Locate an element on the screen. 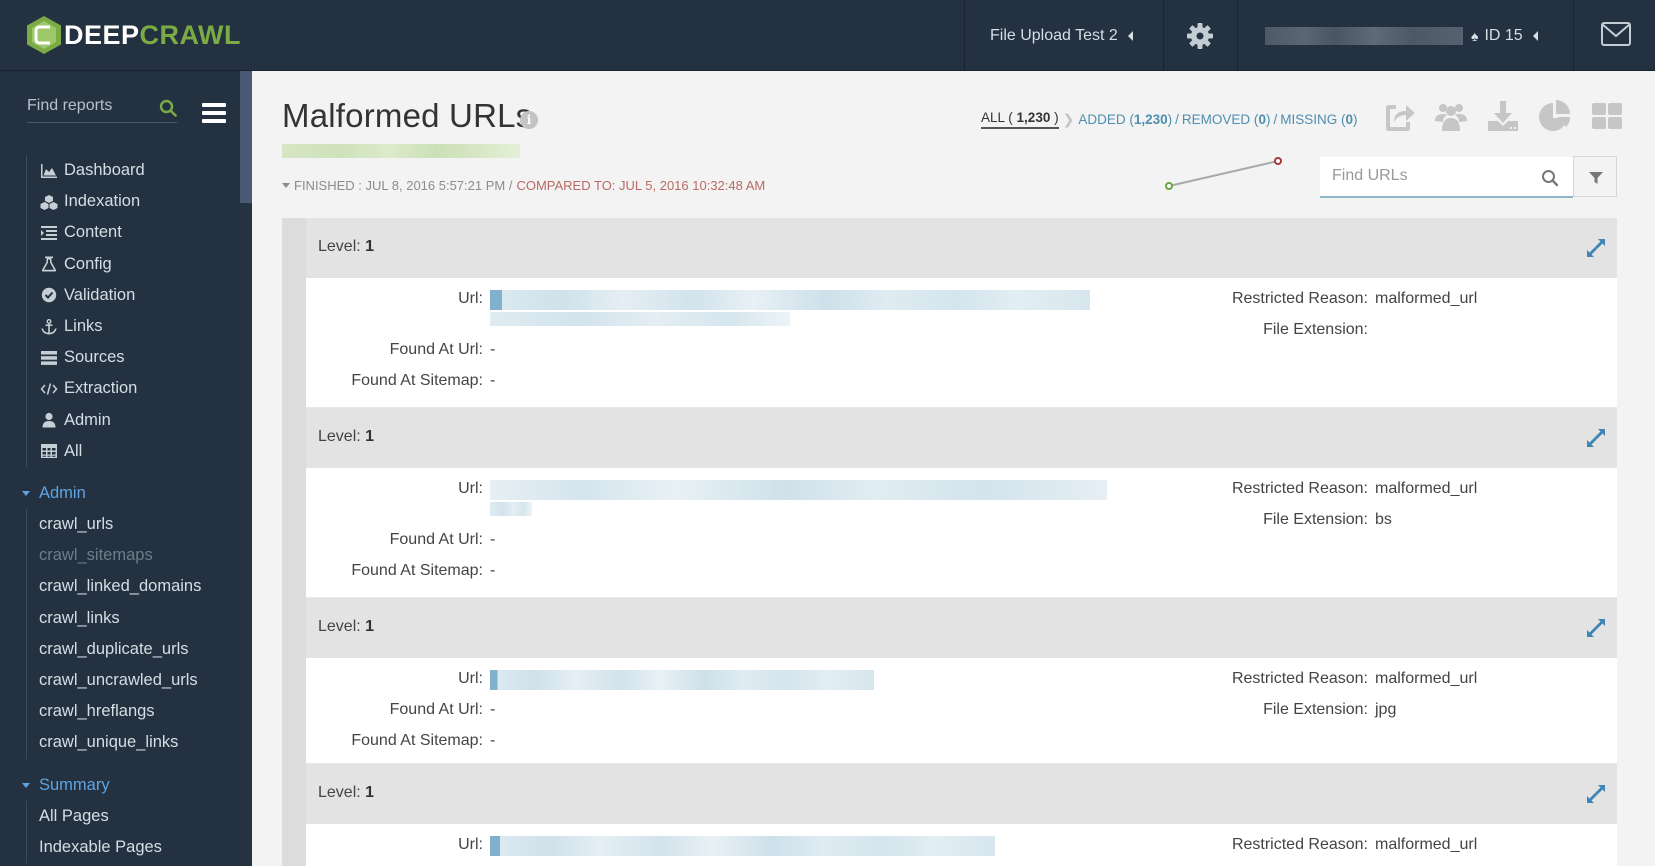  sidebar-item-validation: Validation is located at coordinates (86, 295).